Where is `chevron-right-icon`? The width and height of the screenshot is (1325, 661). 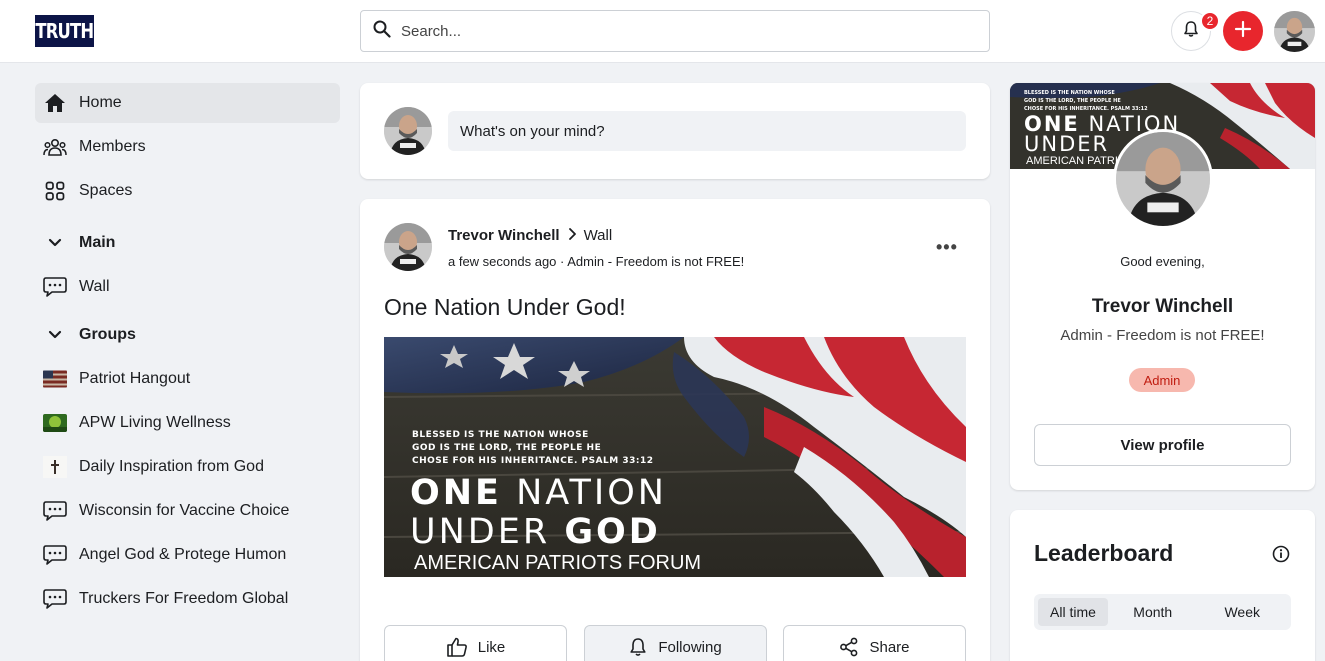 chevron-right-icon is located at coordinates (572, 235).